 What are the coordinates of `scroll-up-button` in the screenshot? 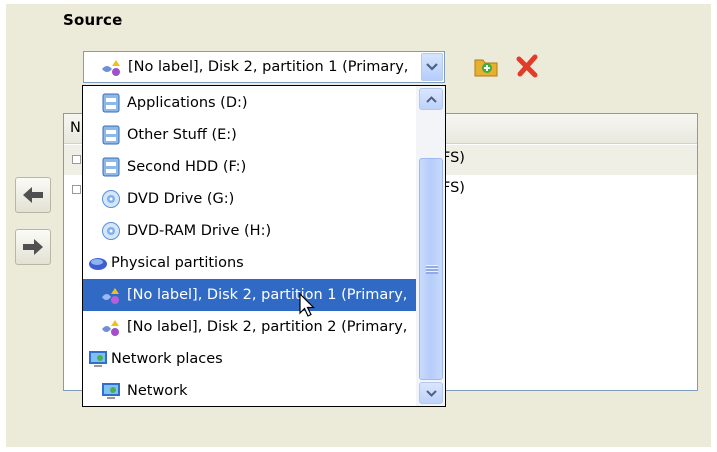 It's located at (431, 99).